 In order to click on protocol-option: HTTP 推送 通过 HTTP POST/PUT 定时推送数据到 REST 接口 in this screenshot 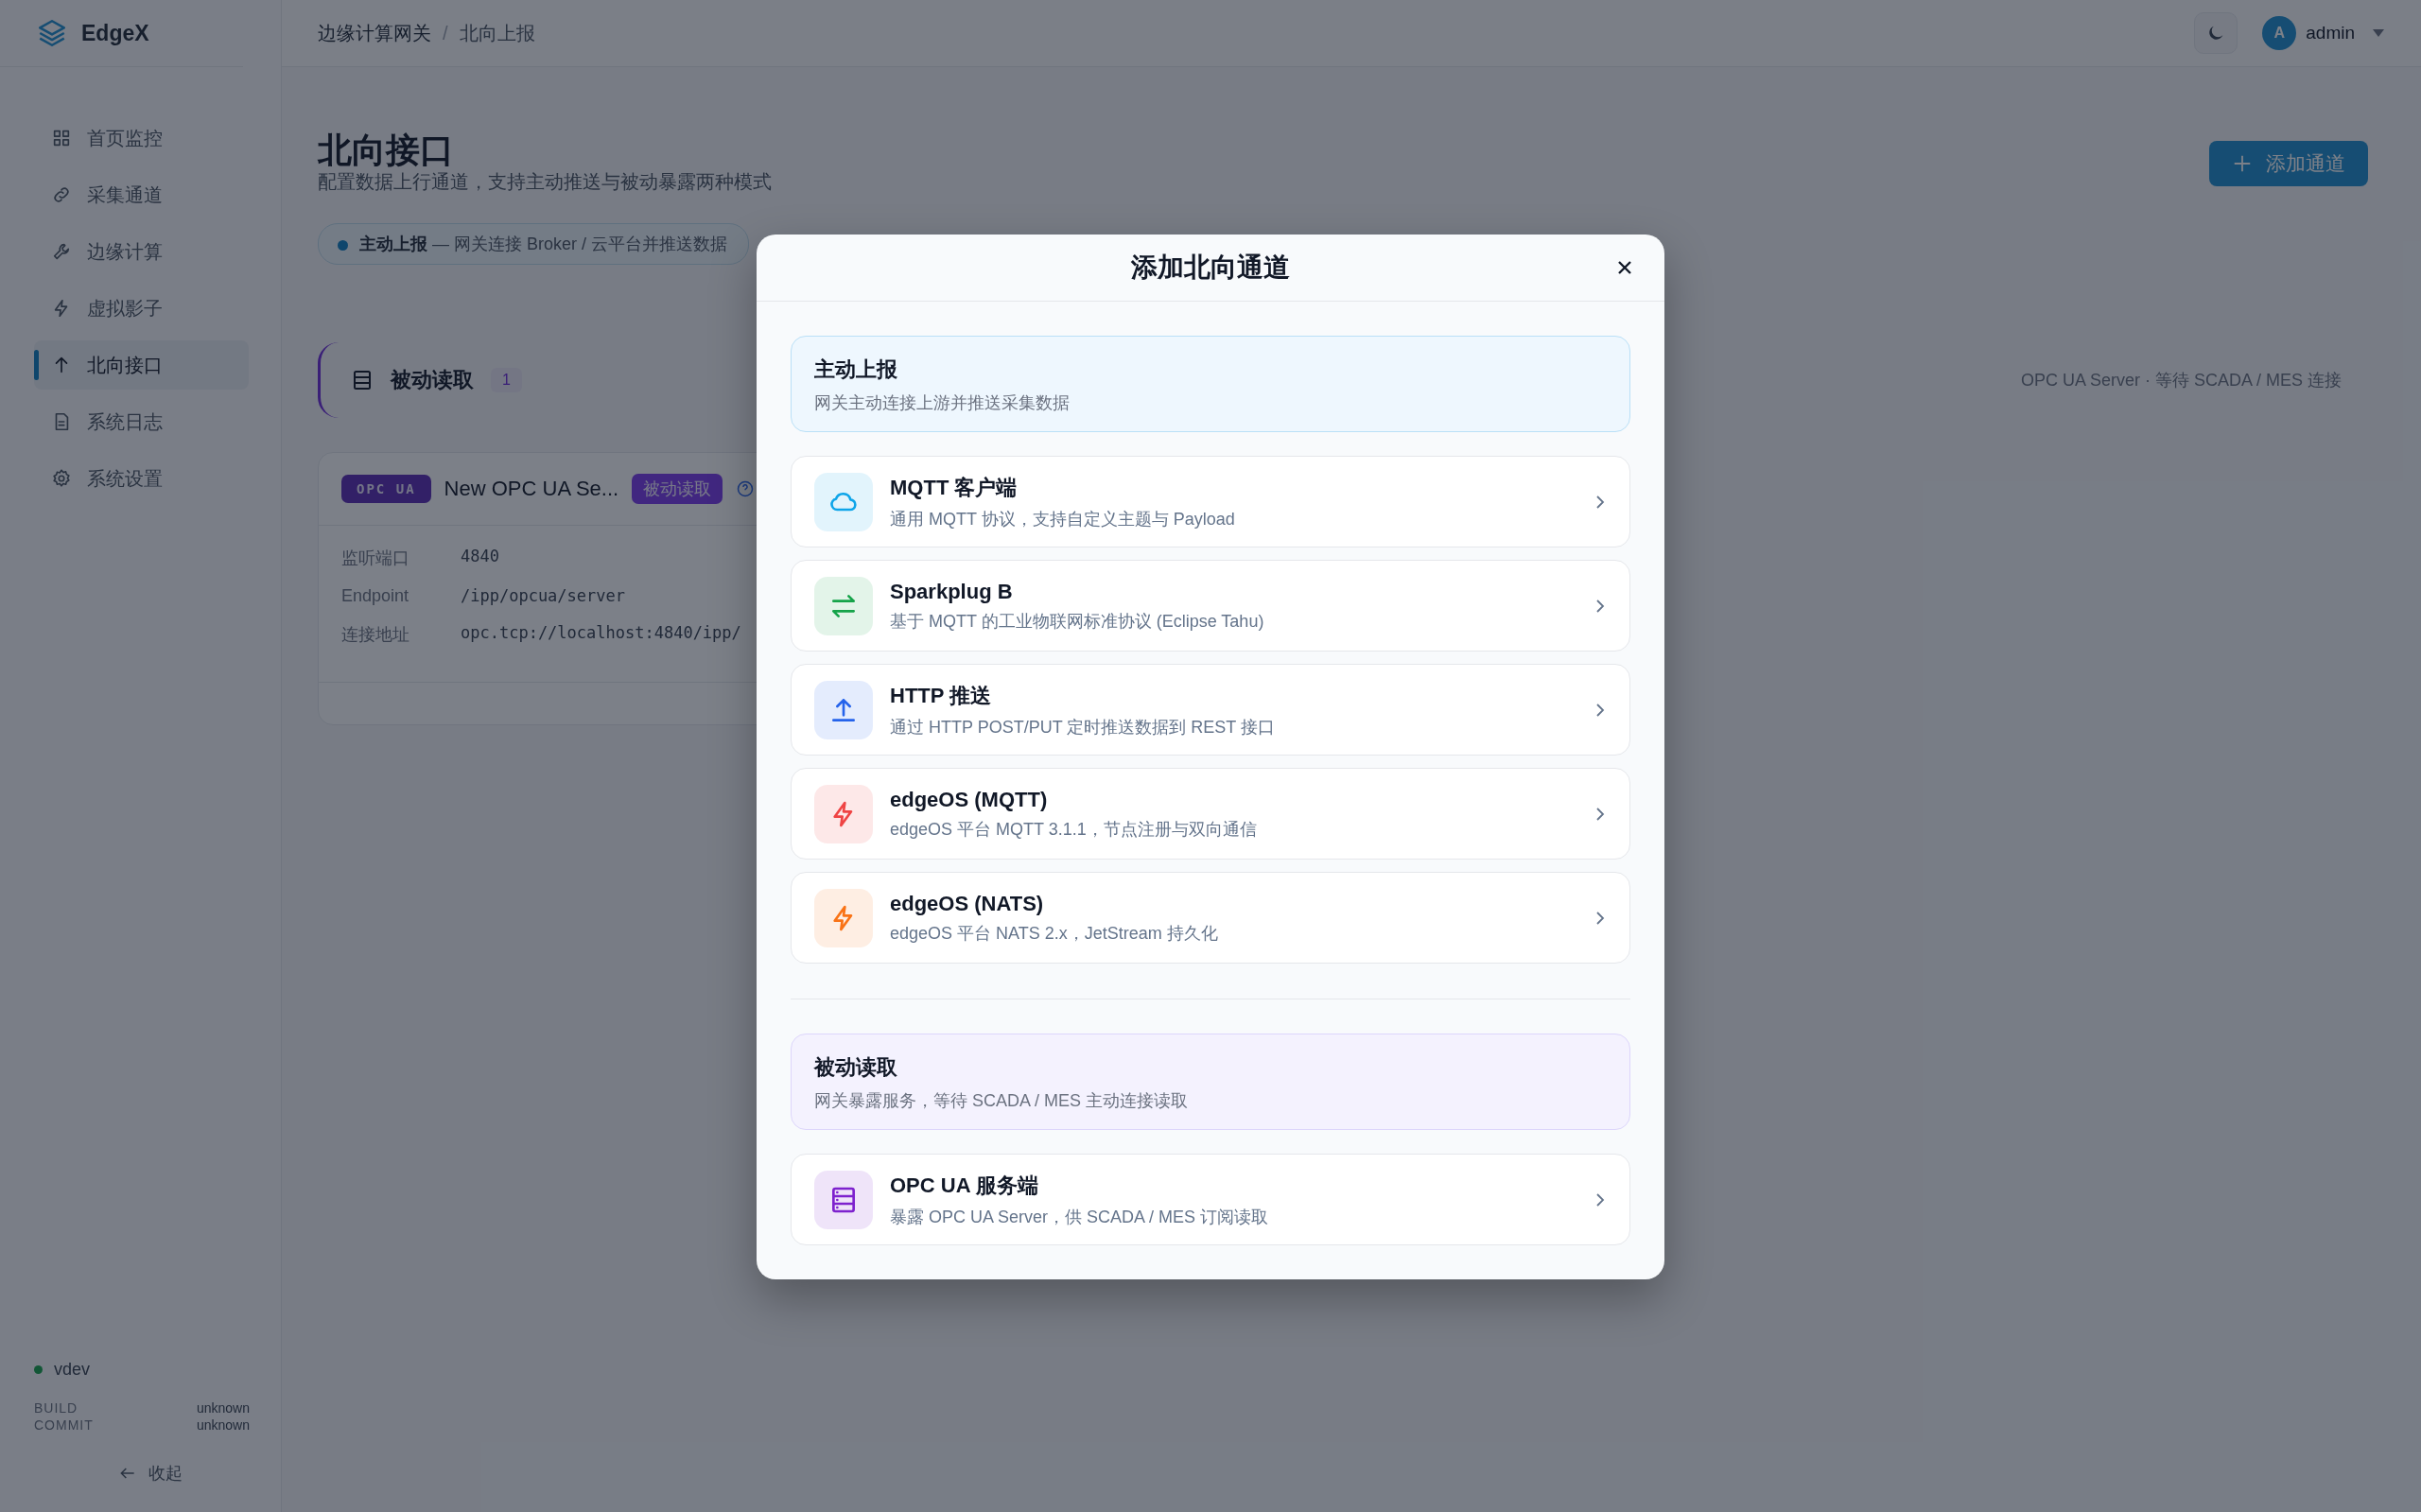, I will do `click(1210, 710)`.